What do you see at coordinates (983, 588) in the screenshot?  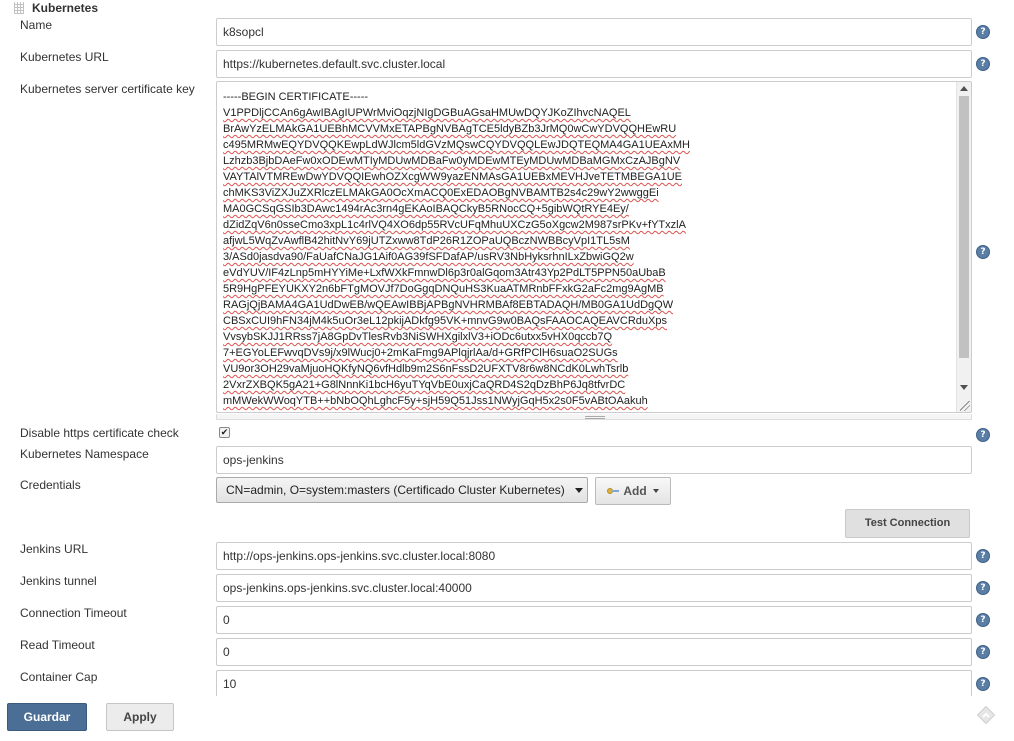 I see `jenkins-tunnel-help-icon: ?` at bounding box center [983, 588].